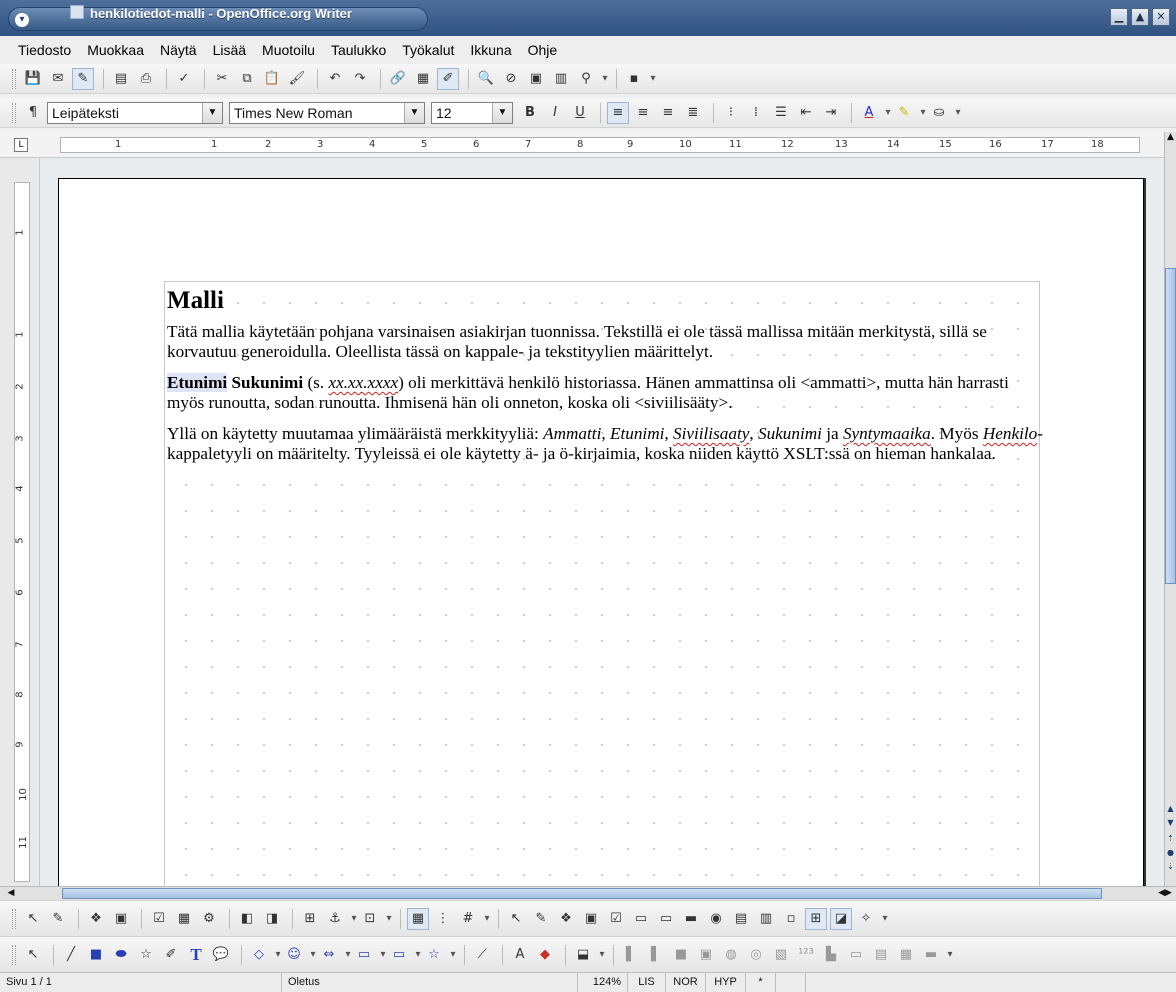 This screenshot has height=992, width=1176. What do you see at coordinates (294, 955) in the screenshot?
I see `symbol-shapes-icon: ☺` at bounding box center [294, 955].